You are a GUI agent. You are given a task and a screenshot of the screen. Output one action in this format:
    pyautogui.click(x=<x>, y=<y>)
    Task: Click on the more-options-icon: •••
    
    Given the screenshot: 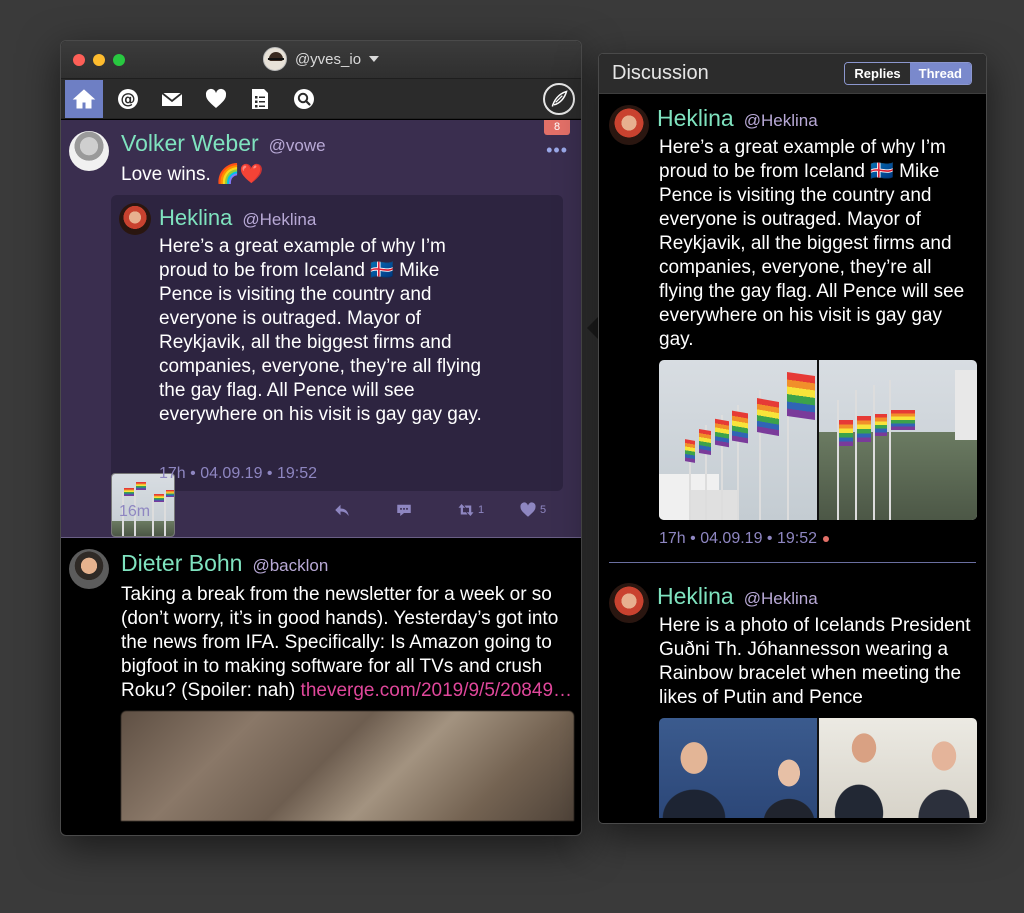 What is the action you would take?
    pyautogui.click(x=557, y=150)
    